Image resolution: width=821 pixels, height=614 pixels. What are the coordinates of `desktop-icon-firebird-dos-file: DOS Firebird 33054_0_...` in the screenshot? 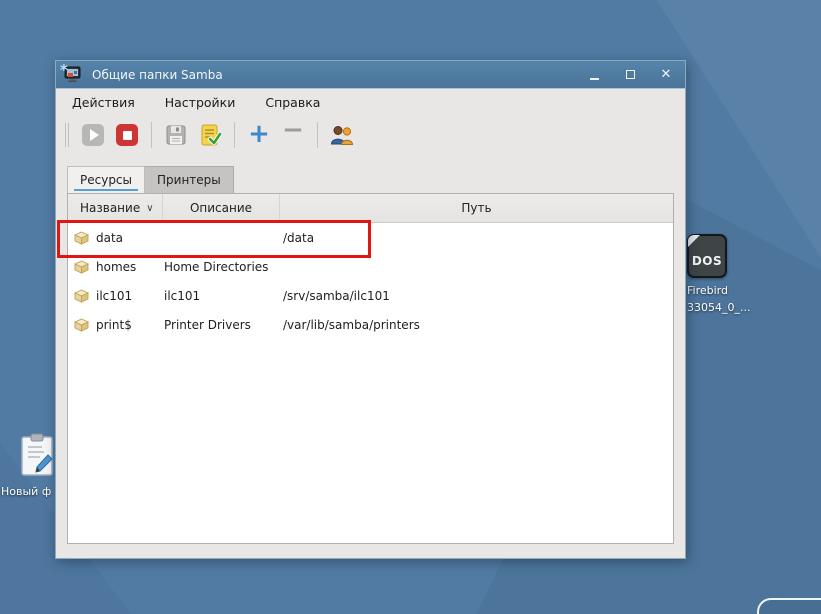 It's located at (718, 275).